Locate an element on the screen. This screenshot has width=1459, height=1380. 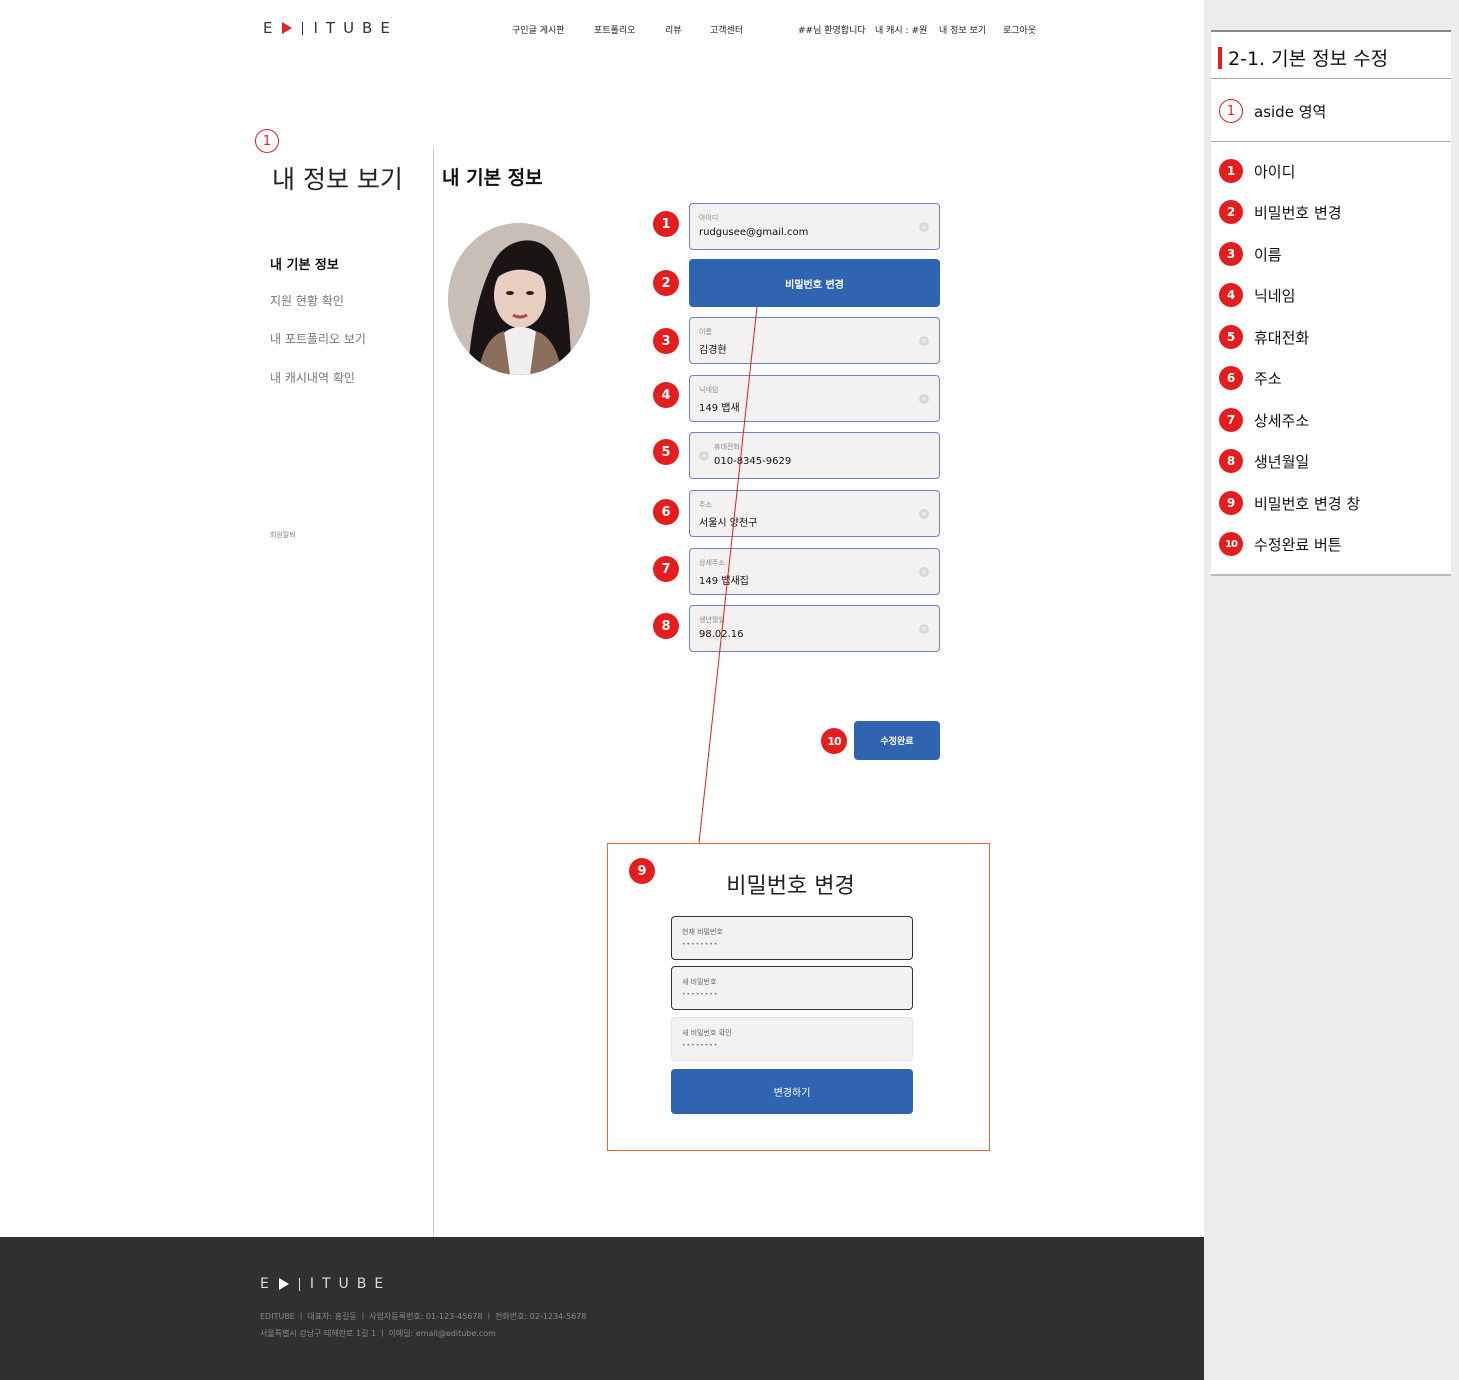
nav-job-board: 구인글 게시판 is located at coordinates (538, 29).